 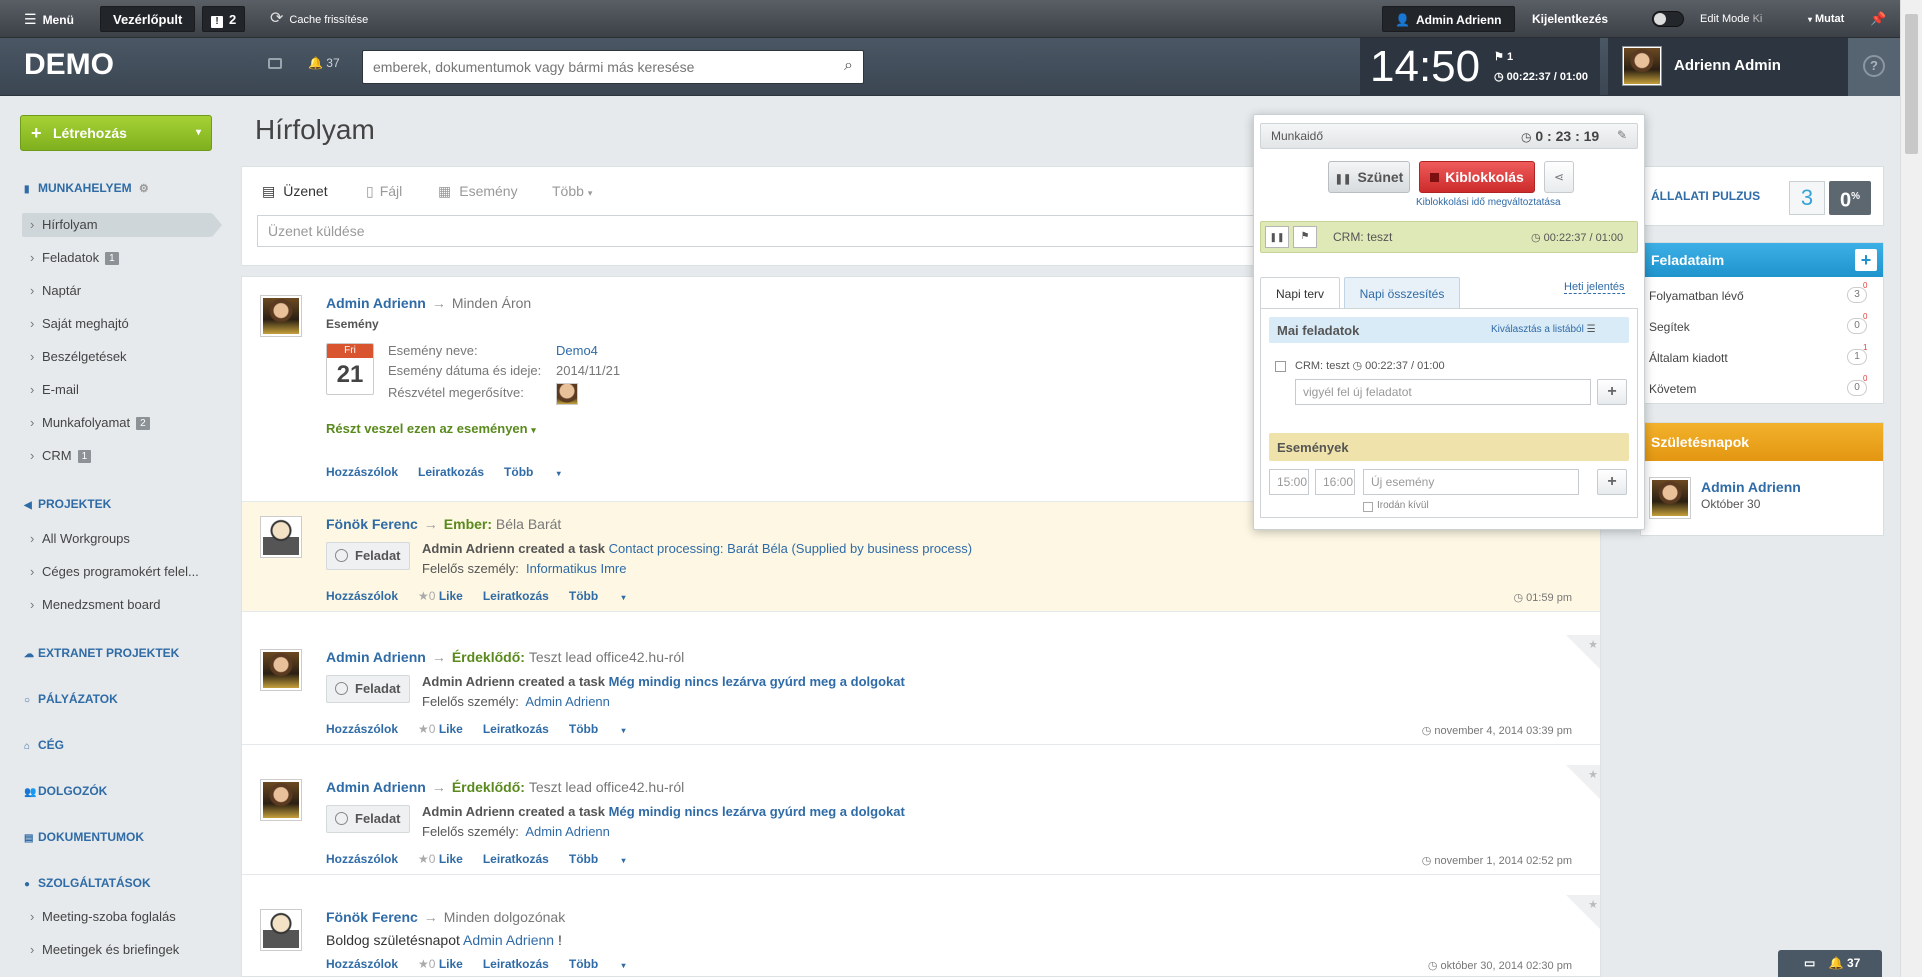 What do you see at coordinates (1866, 260) in the screenshot?
I see `add-task-button: +` at bounding box center [1866, 260].